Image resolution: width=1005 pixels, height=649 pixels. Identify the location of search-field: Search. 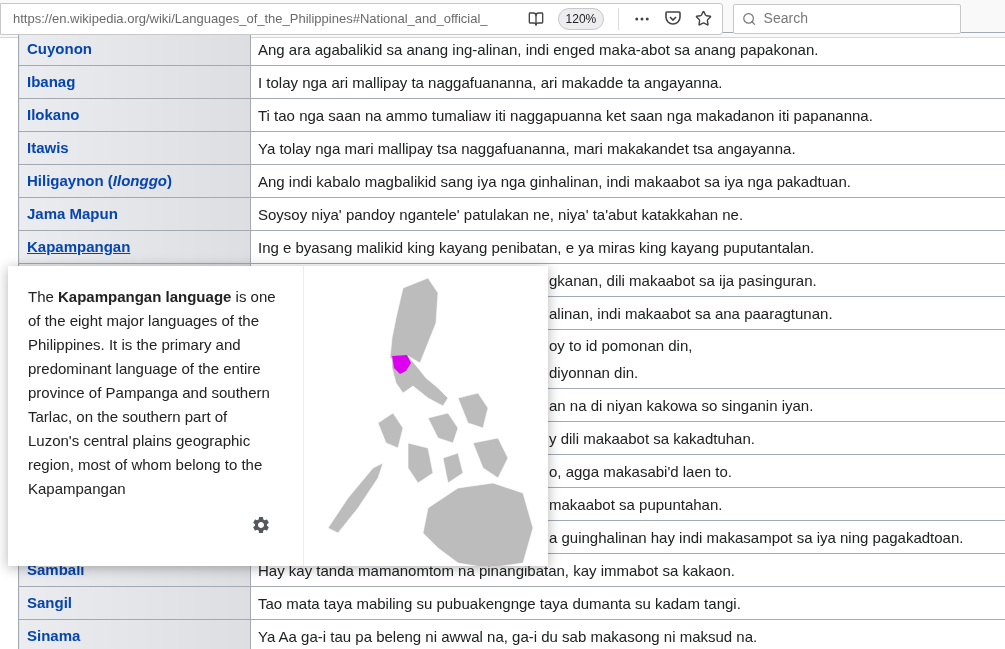
(847, 18).